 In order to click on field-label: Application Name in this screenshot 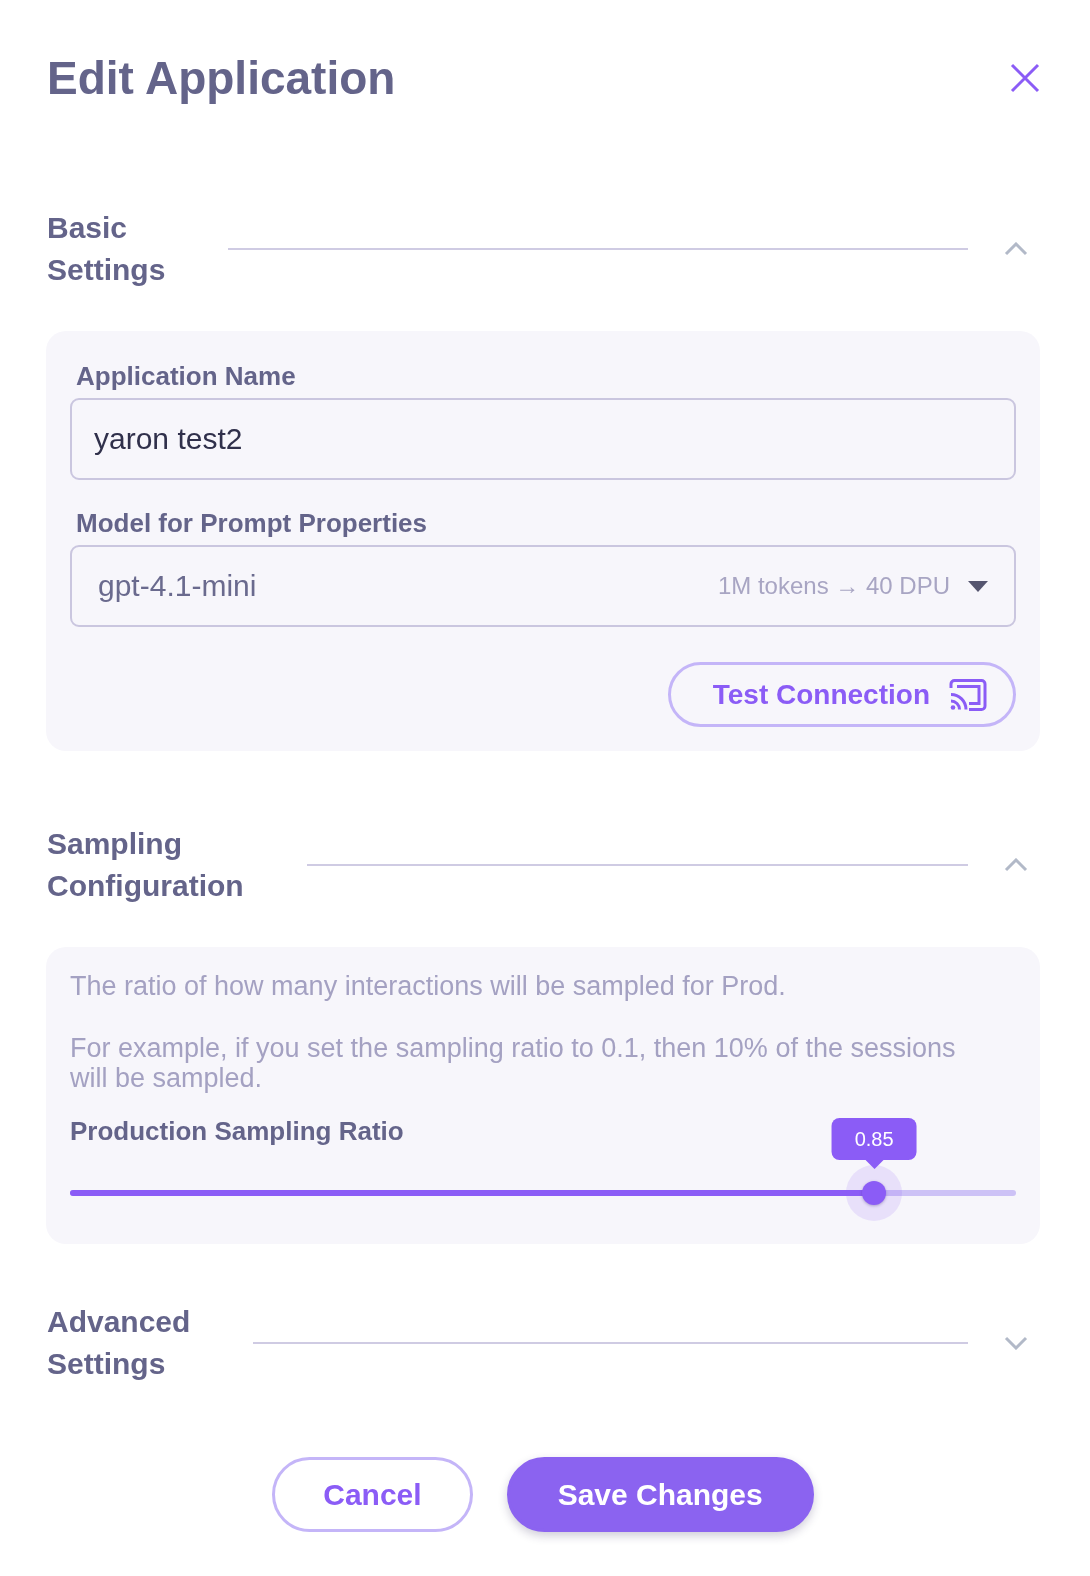, I will do `click(186, 376)`.